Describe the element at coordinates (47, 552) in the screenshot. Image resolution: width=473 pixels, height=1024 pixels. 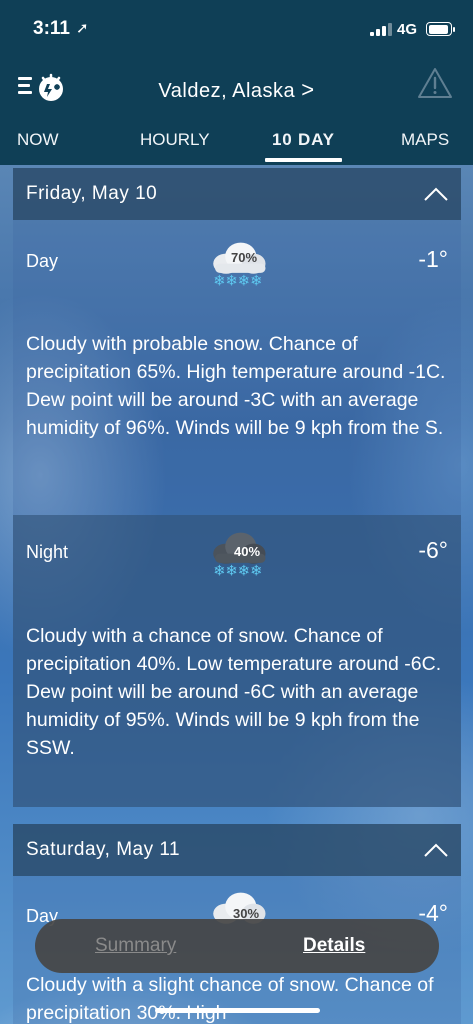
I see `period-label: Night` at that location.